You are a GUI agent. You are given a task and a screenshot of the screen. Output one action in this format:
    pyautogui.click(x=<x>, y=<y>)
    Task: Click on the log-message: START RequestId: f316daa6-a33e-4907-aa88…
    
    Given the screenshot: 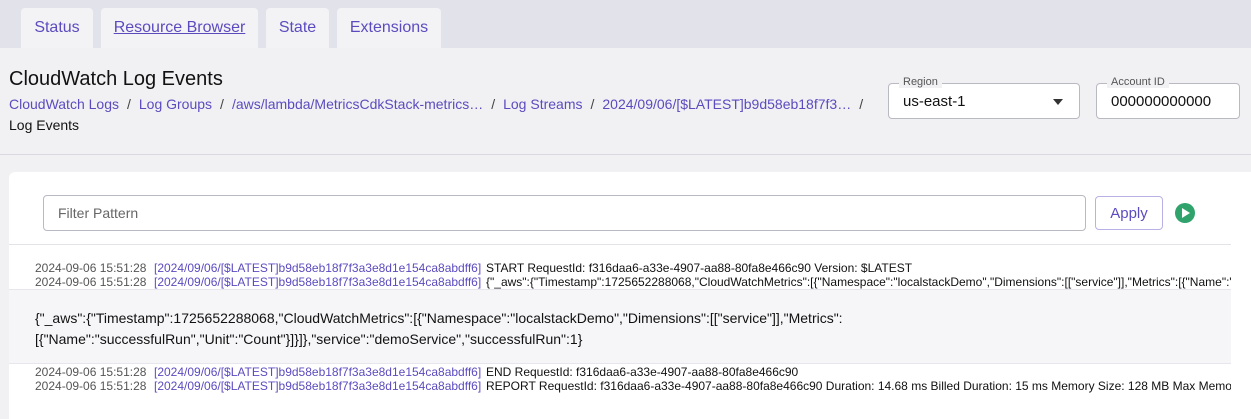 What is the action you would take?
    pyautogui.click(x=699, y=268)
    